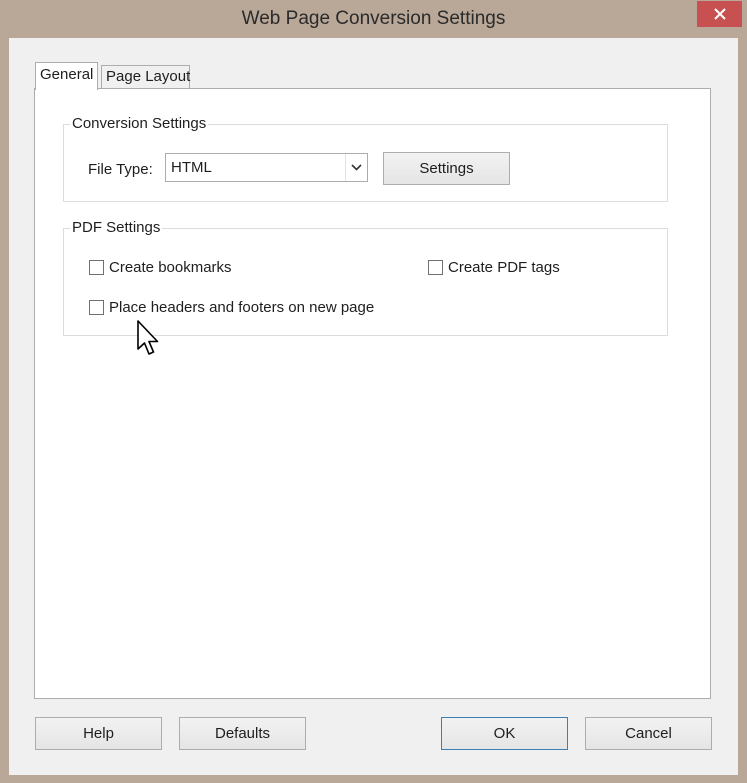 The width and height of the screenshot is (747, 783). I want to click on close-button, so click(719, 14).